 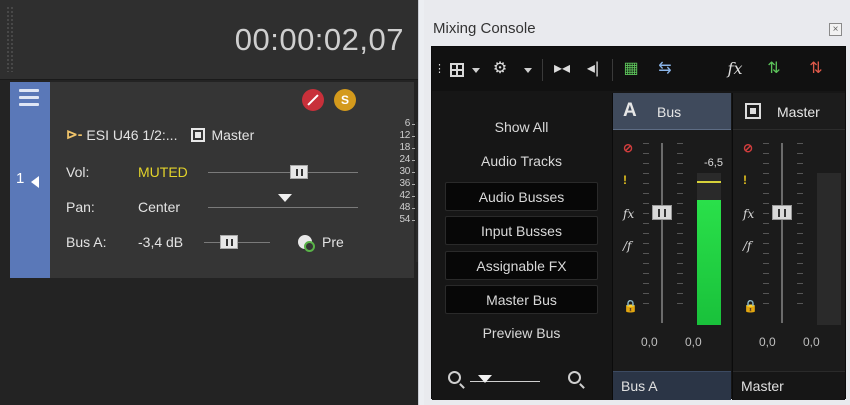 I want to click on master-channel-header: Master, so click(x=789, y=111).